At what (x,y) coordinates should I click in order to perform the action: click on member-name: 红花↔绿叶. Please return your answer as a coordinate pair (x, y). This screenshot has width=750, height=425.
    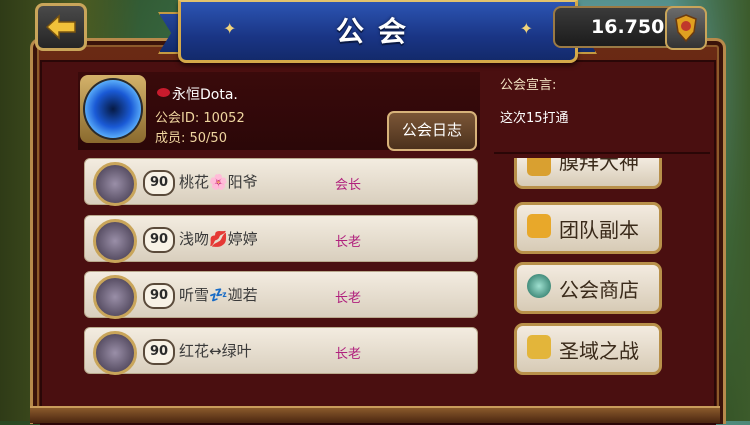
    Looking at the image, I should click on (215, 351).